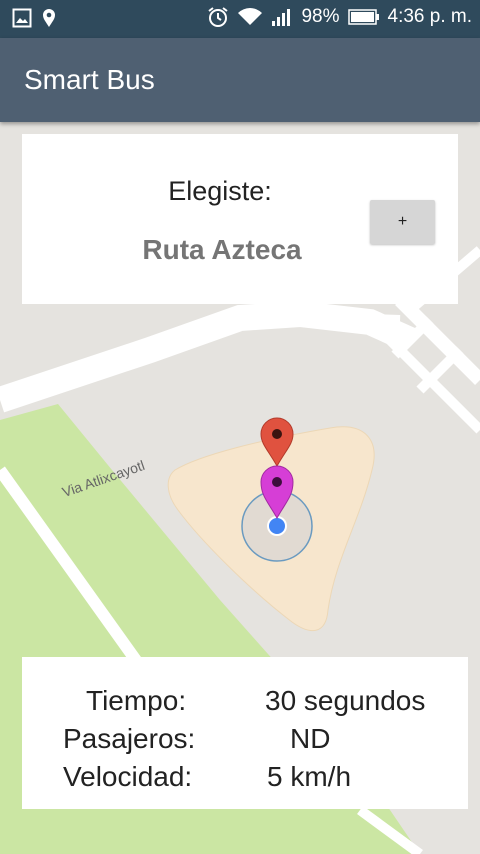  I want to click on status-bar: 98% 4:36 p. m., so click(240, 19).